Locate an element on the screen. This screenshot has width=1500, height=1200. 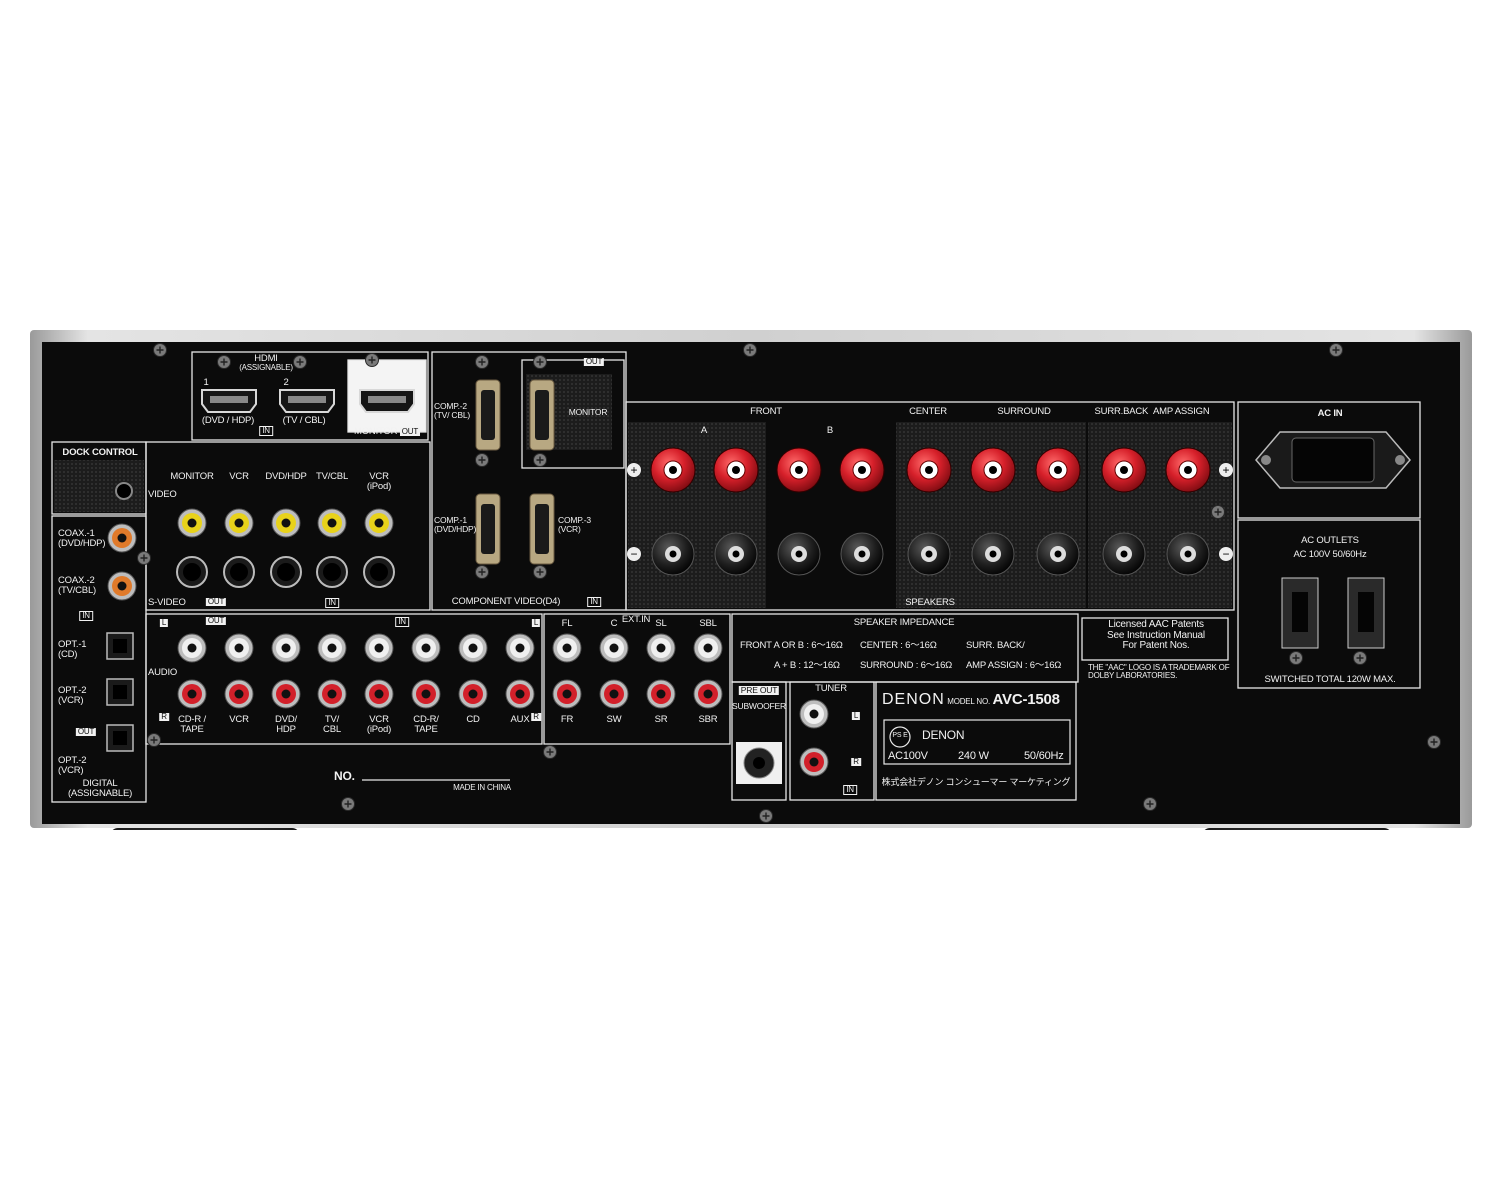
tuner-r-tag: R is located at coordinates (856, 762).